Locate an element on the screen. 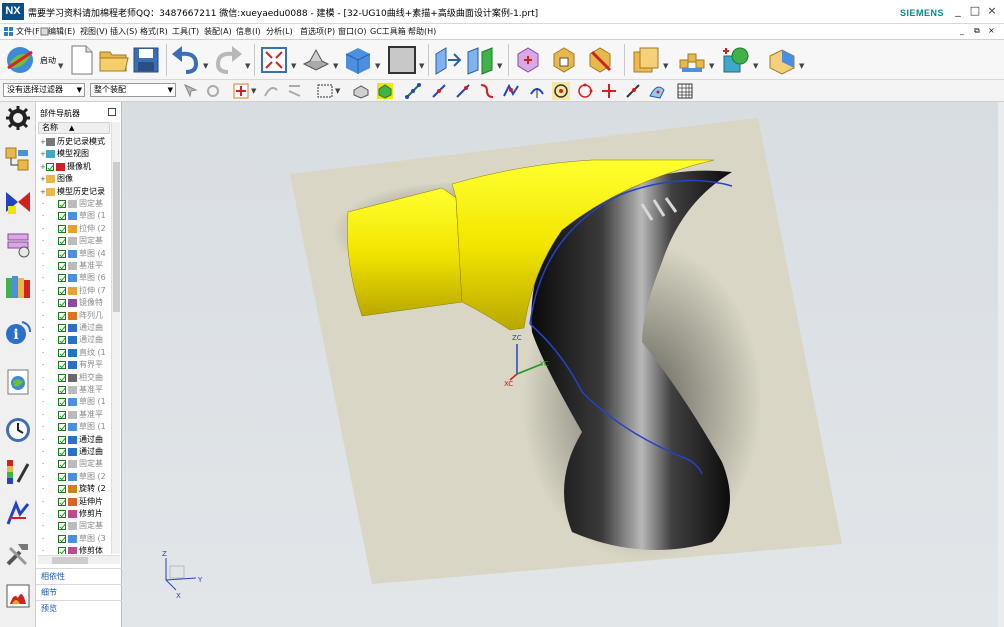 The image size is (1004, 627). select-face-icon is located at coordinates (385, 91).